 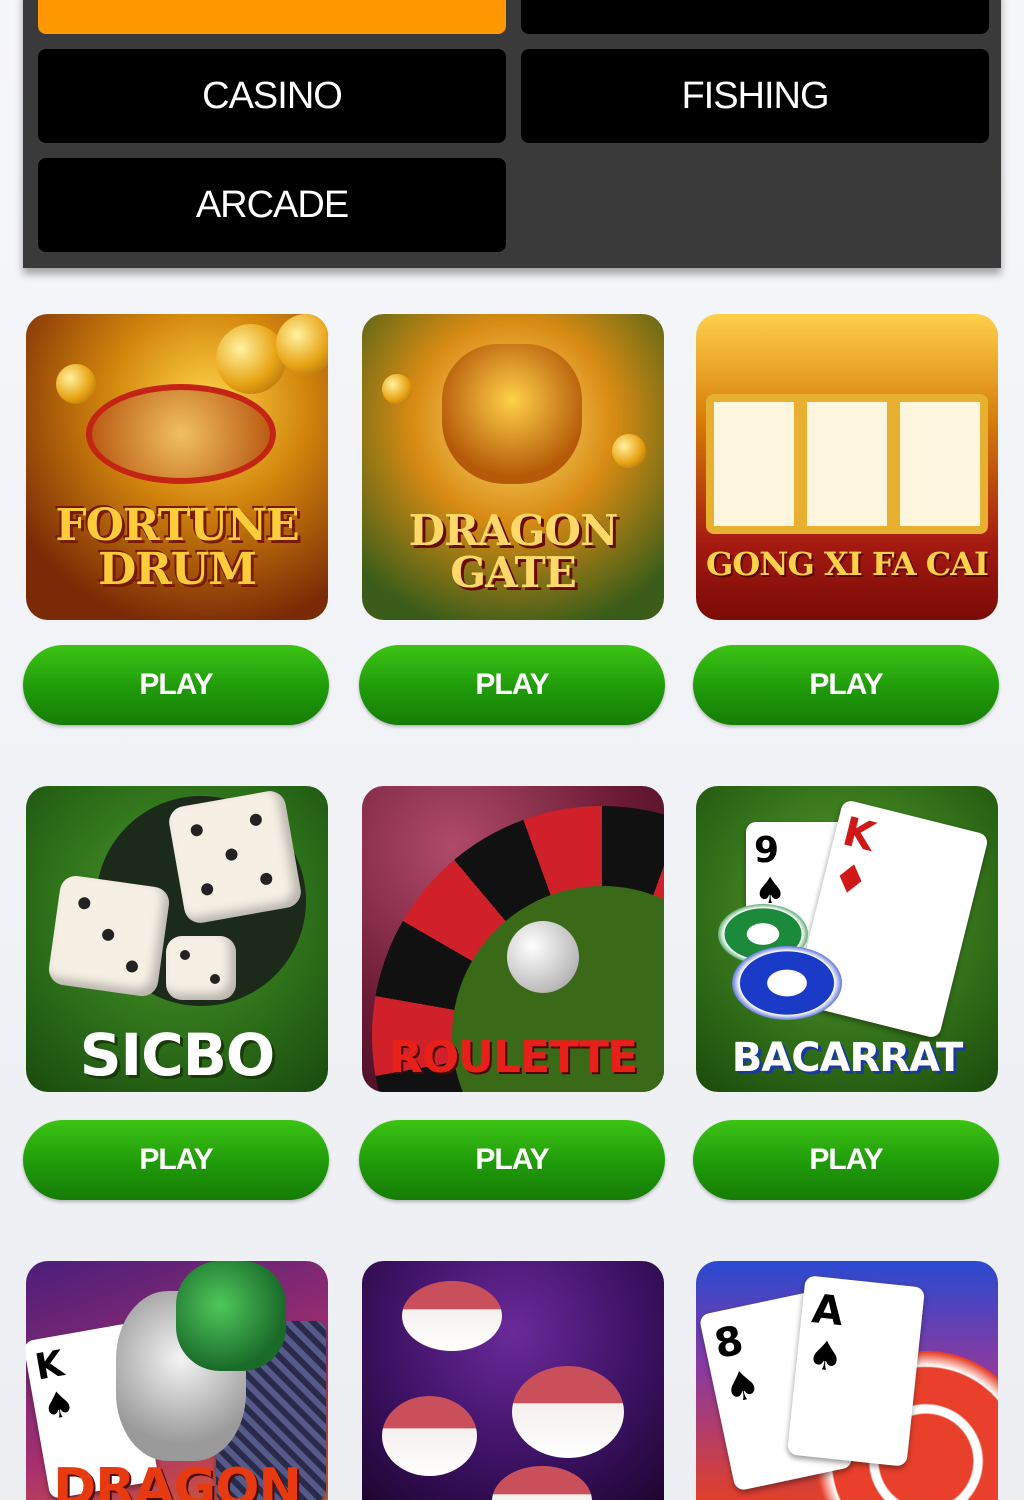 What do you see at coordinates (787, 983) in the screenshot?
I see `poker-chip-icon` at bounding box center [787, 983].